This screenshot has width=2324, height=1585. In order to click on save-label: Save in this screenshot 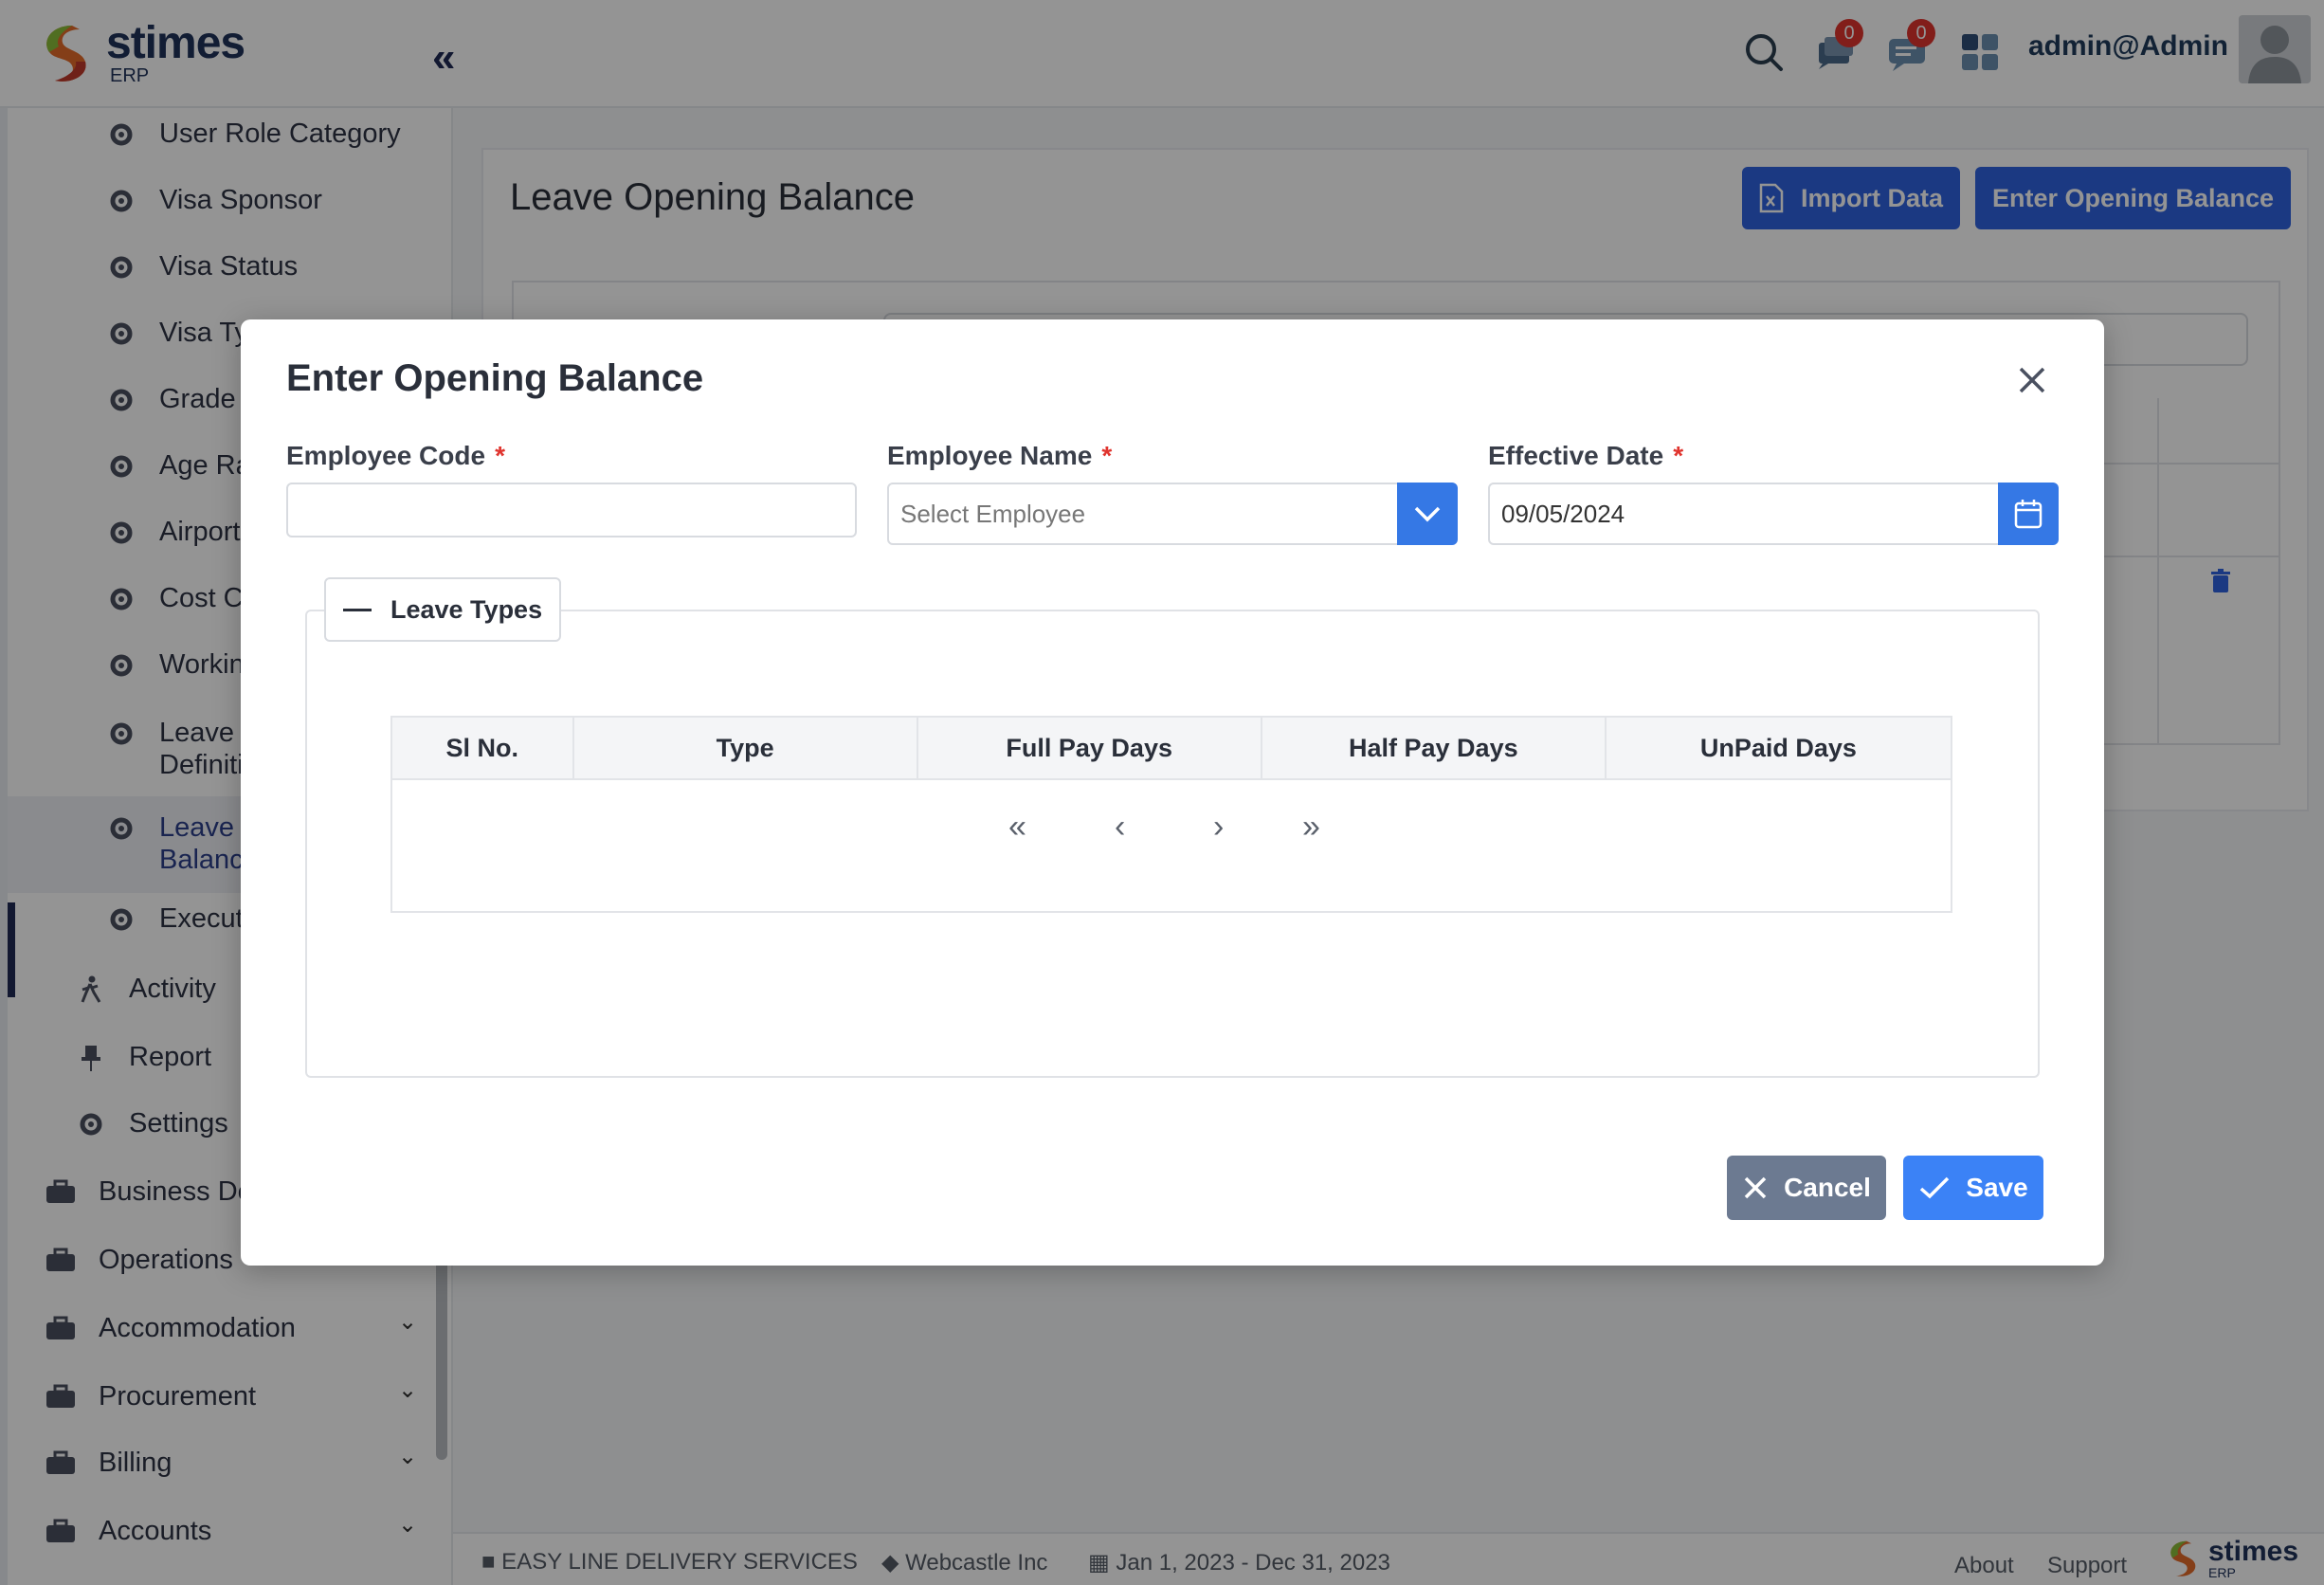, I will do `click(1997, 1187)`.